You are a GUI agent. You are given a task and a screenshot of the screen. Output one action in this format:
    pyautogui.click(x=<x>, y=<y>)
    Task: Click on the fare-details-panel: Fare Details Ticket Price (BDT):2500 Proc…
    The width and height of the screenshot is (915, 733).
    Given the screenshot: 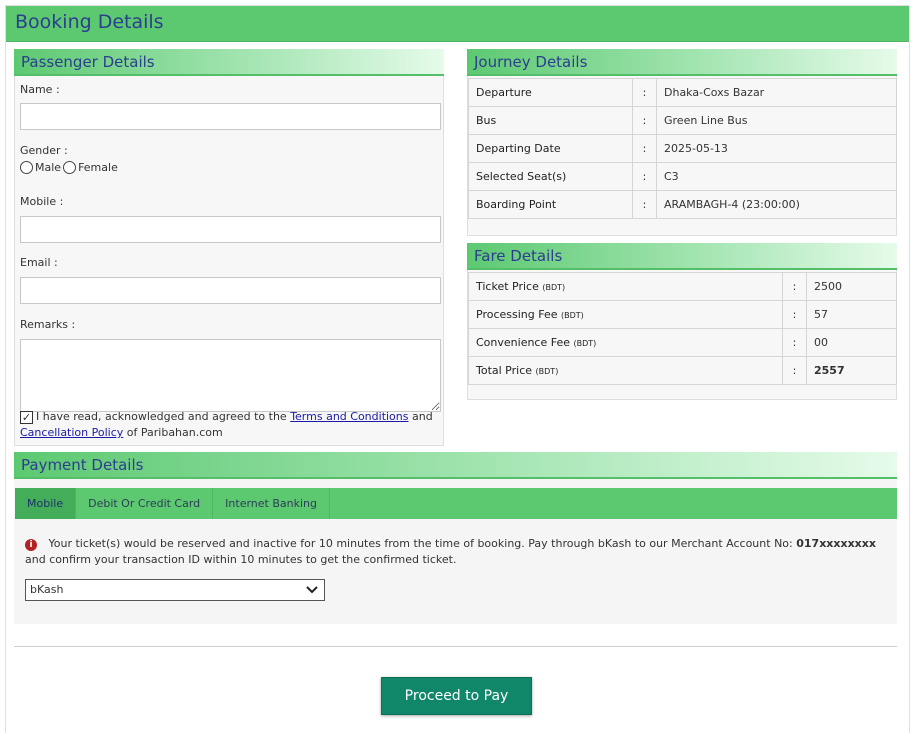 What is the action you would take?
    pyautogui.click(x=682, y=321)
    